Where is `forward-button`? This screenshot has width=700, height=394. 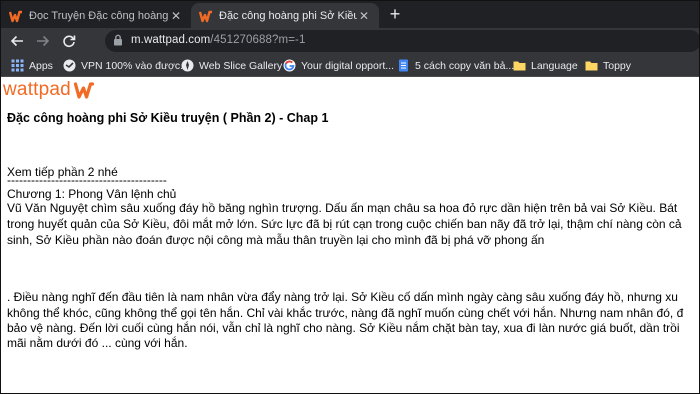
forward-button is located at coordinates (43, 41).